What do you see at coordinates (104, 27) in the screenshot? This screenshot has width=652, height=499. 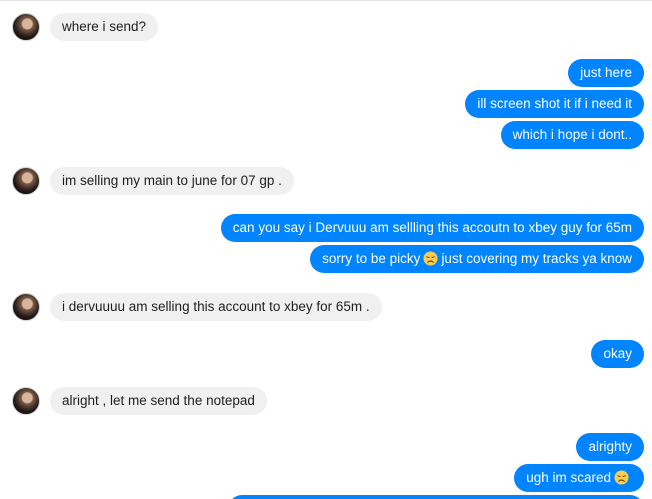 I see `incoming-message: where i send?` at bounding box center [104, 27].